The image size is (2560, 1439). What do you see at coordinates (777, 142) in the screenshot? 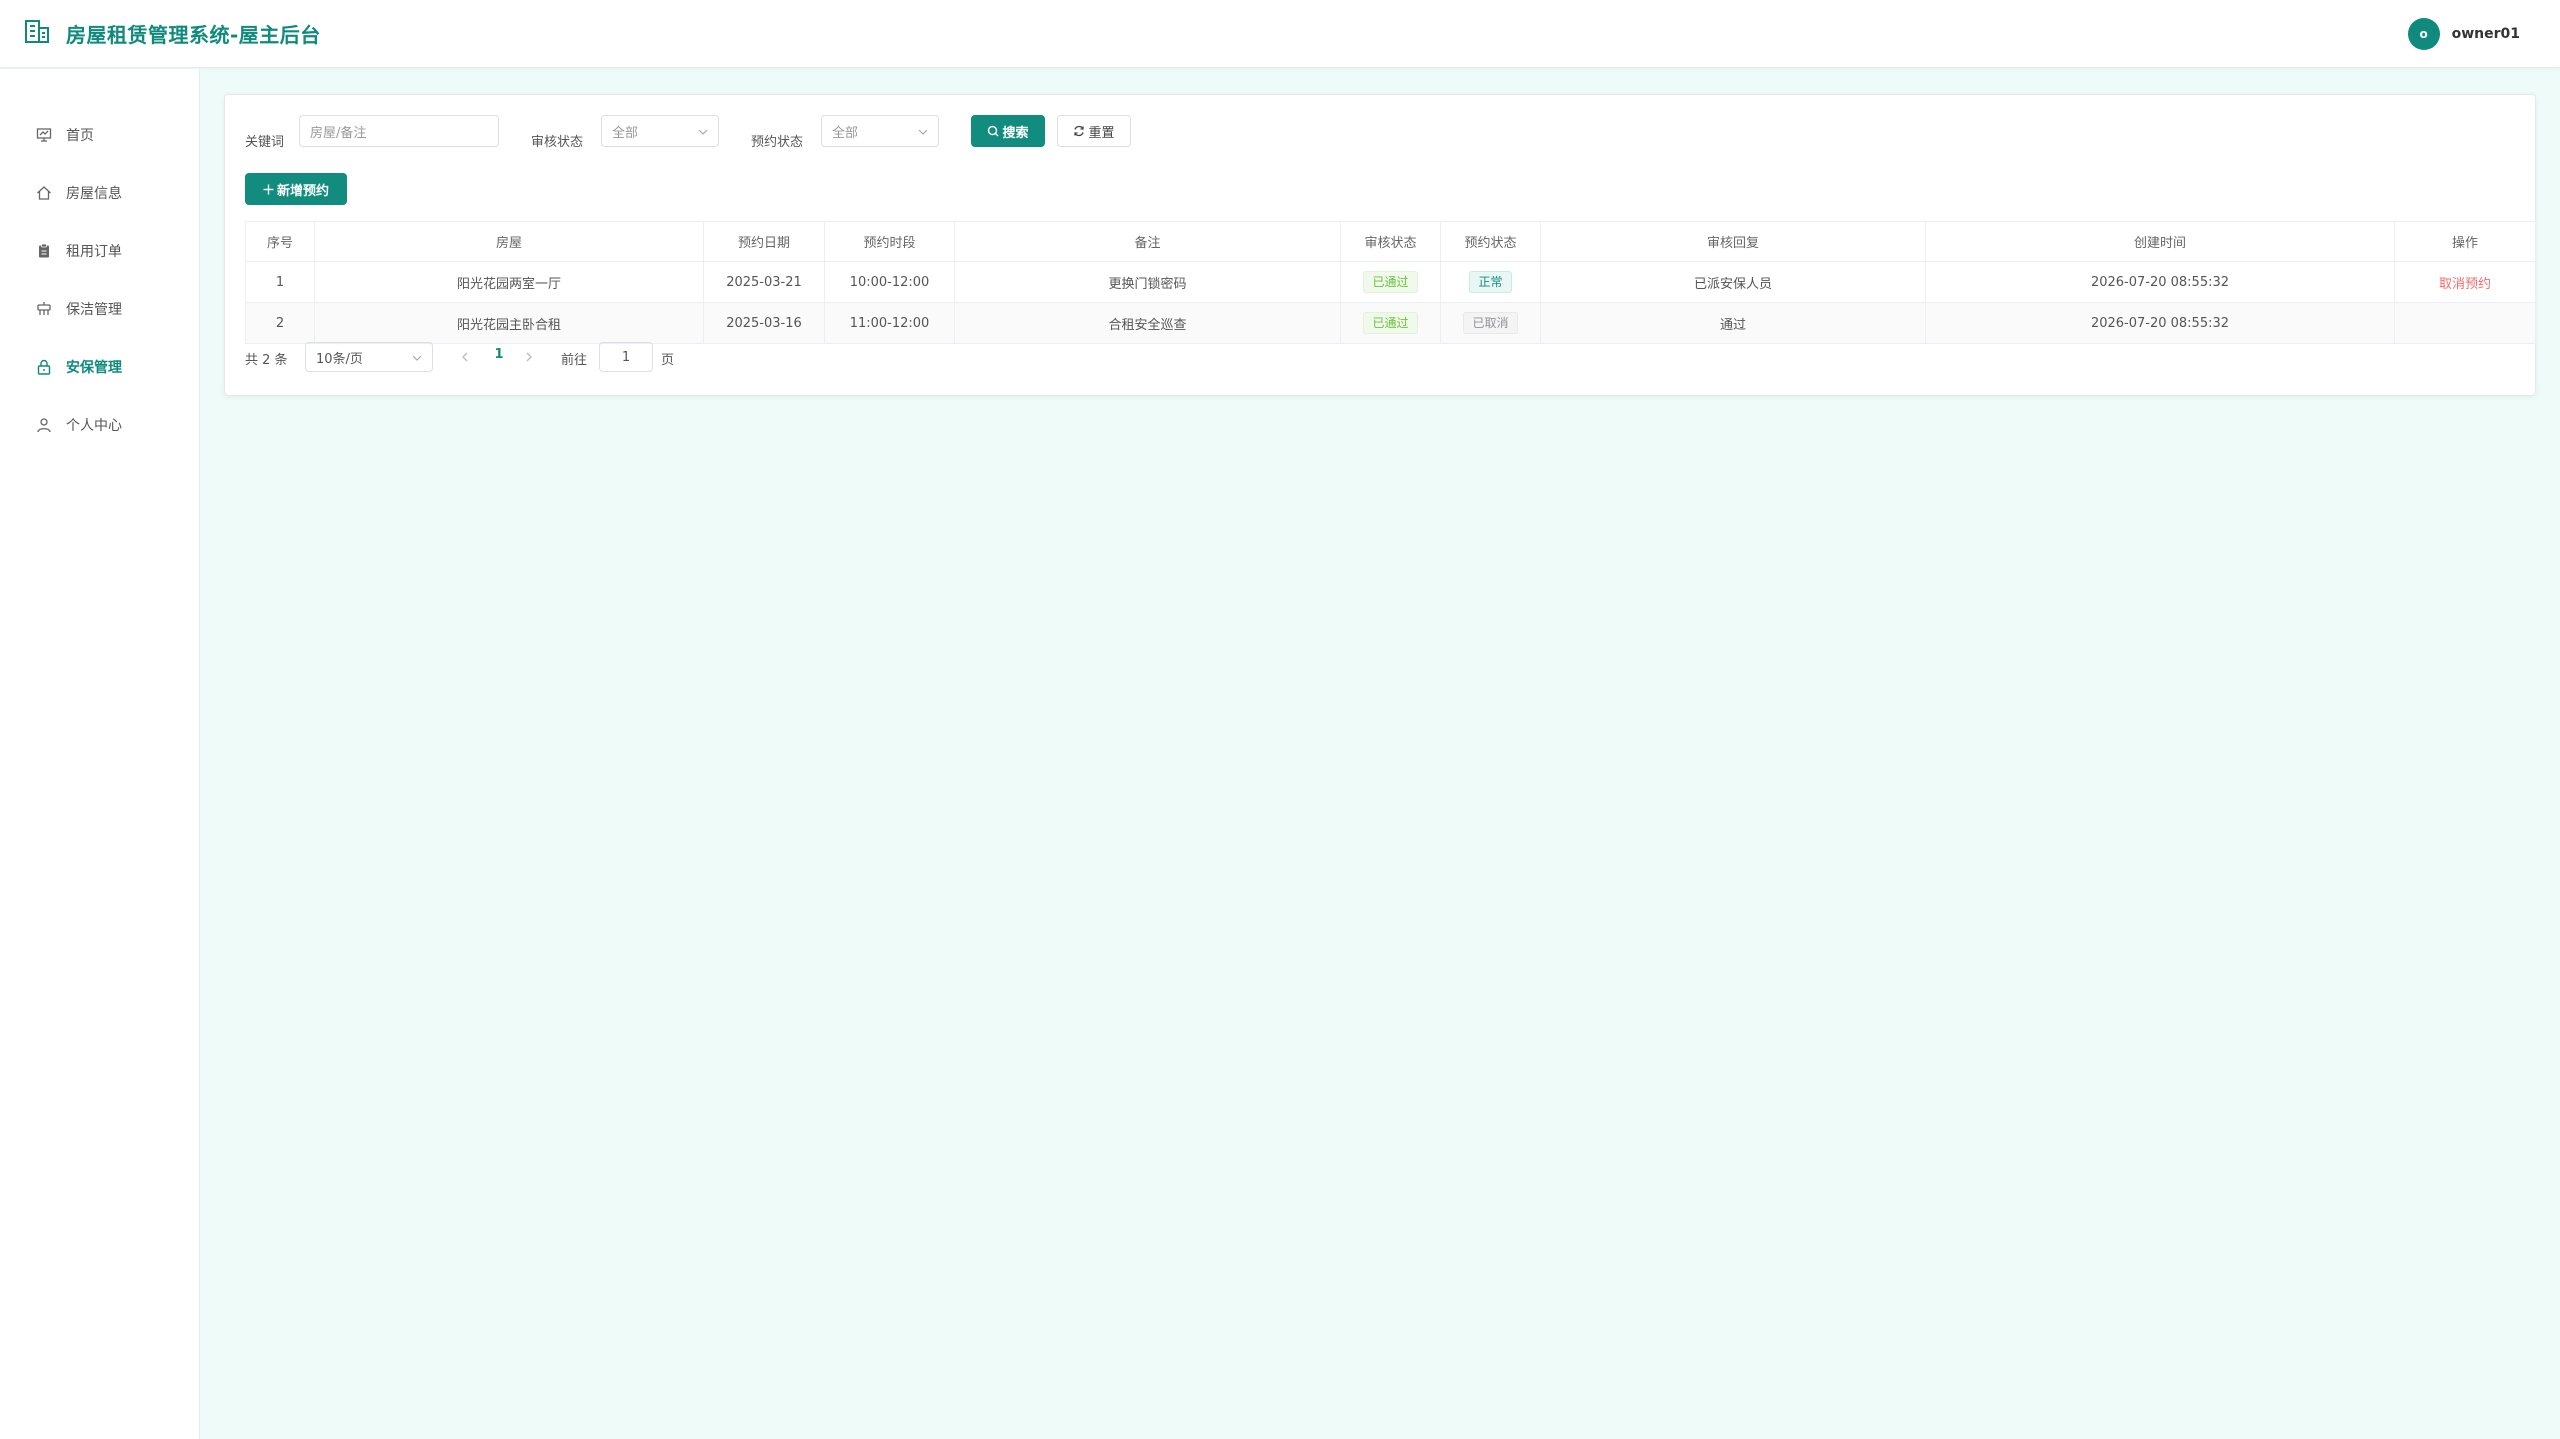
I see `booking-status-label: 预约状态` at bounding box center [777, 142].